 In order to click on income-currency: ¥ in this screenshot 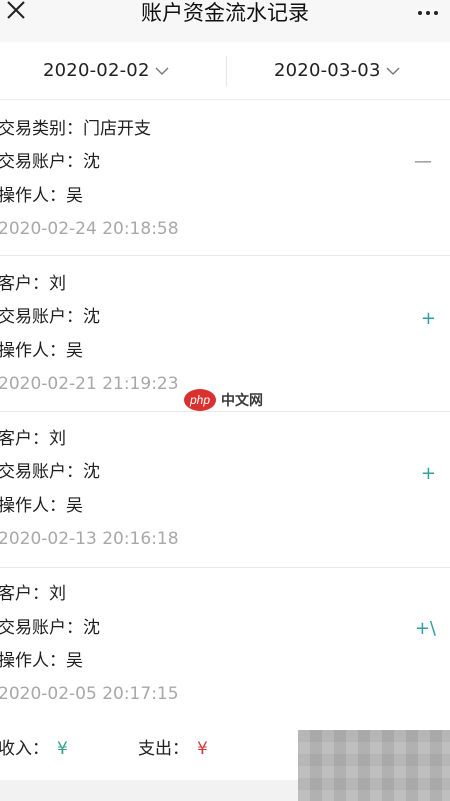, I will do `click(62, 749)`.